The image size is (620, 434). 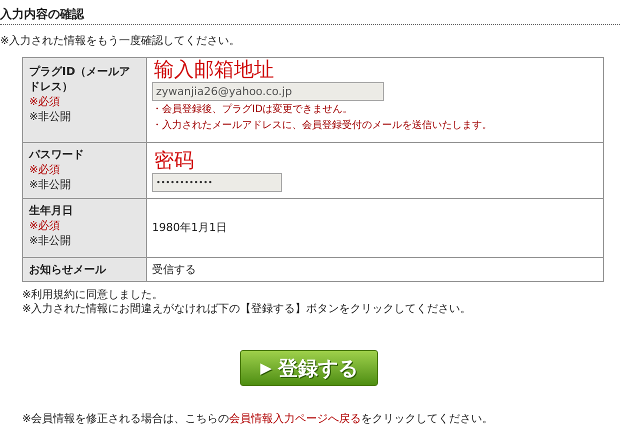 I want to click on footer-text: ※会員情報を修正される場合は、こちらの会員情報入力ページへ戻る をクリックしてください。, so click(x=258, y=419).